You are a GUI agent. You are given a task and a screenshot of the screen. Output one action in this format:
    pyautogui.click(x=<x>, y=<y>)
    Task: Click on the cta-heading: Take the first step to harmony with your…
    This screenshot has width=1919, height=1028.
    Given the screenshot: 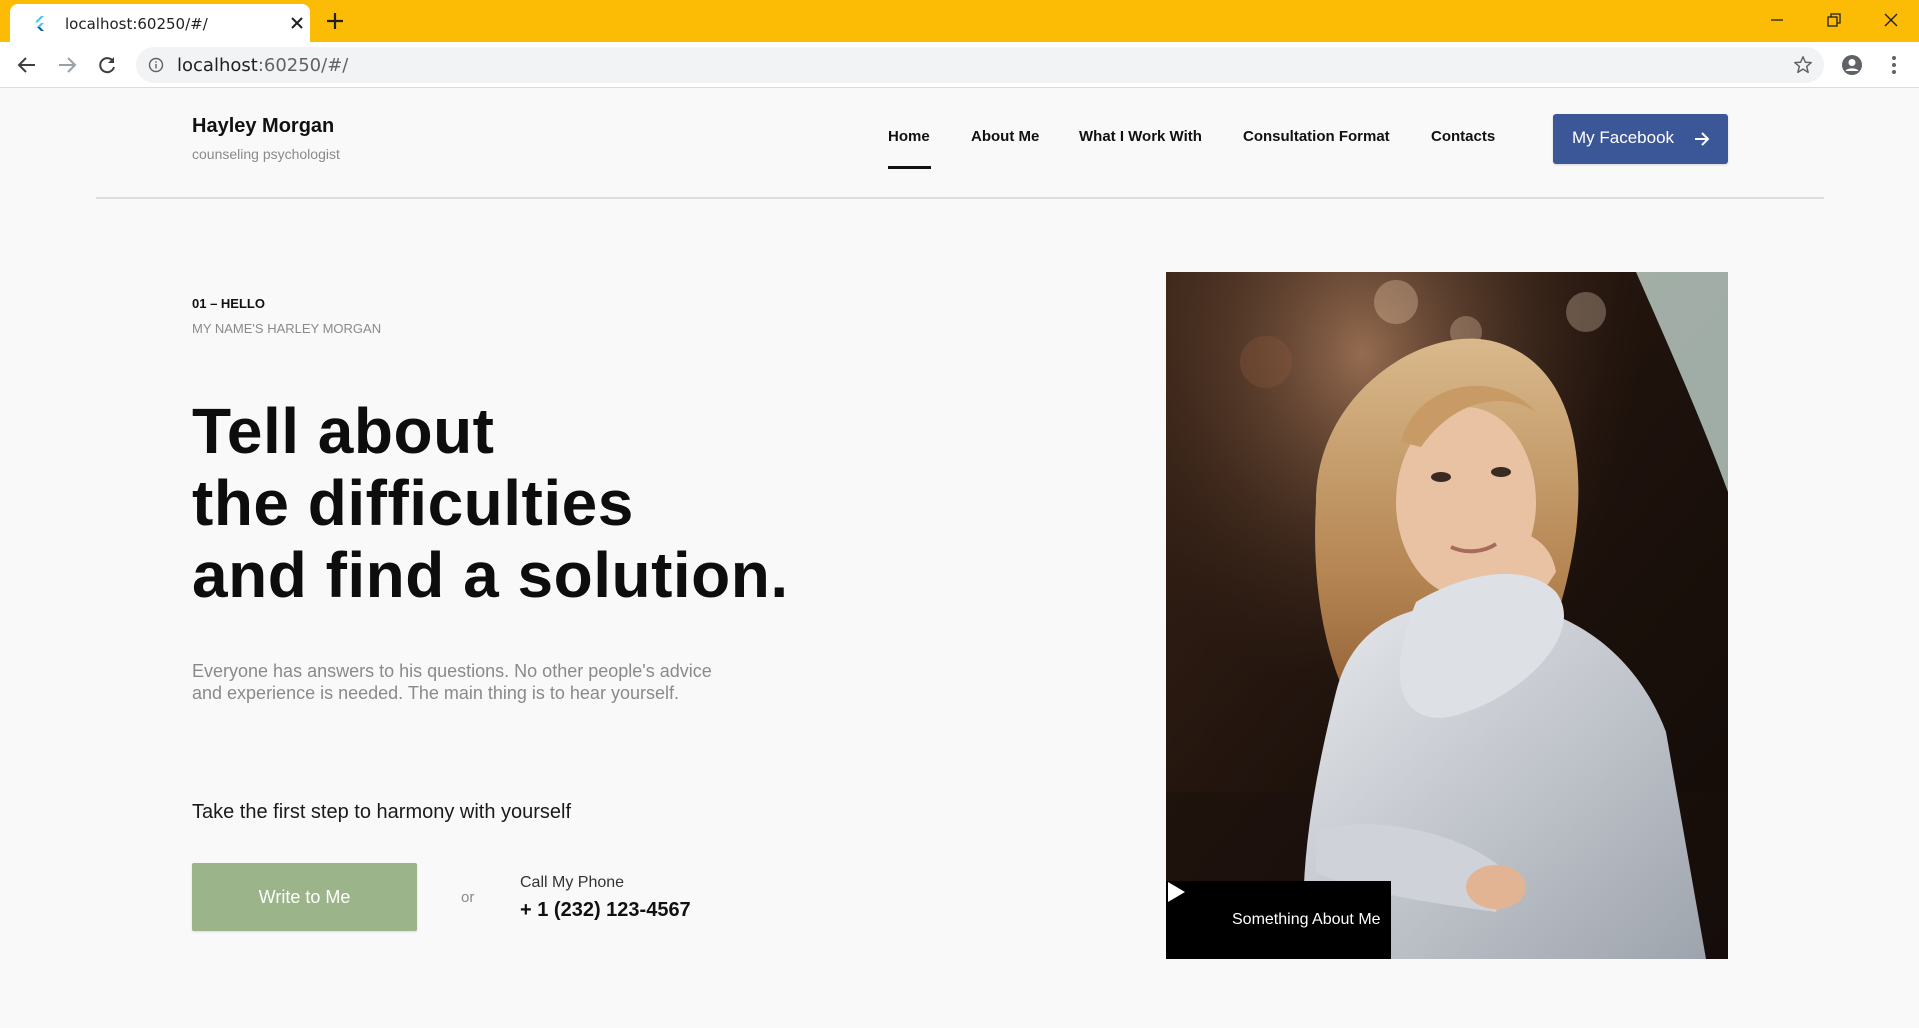 What is the action you would take?
    pyautogui.click(x=382, y=812)
    